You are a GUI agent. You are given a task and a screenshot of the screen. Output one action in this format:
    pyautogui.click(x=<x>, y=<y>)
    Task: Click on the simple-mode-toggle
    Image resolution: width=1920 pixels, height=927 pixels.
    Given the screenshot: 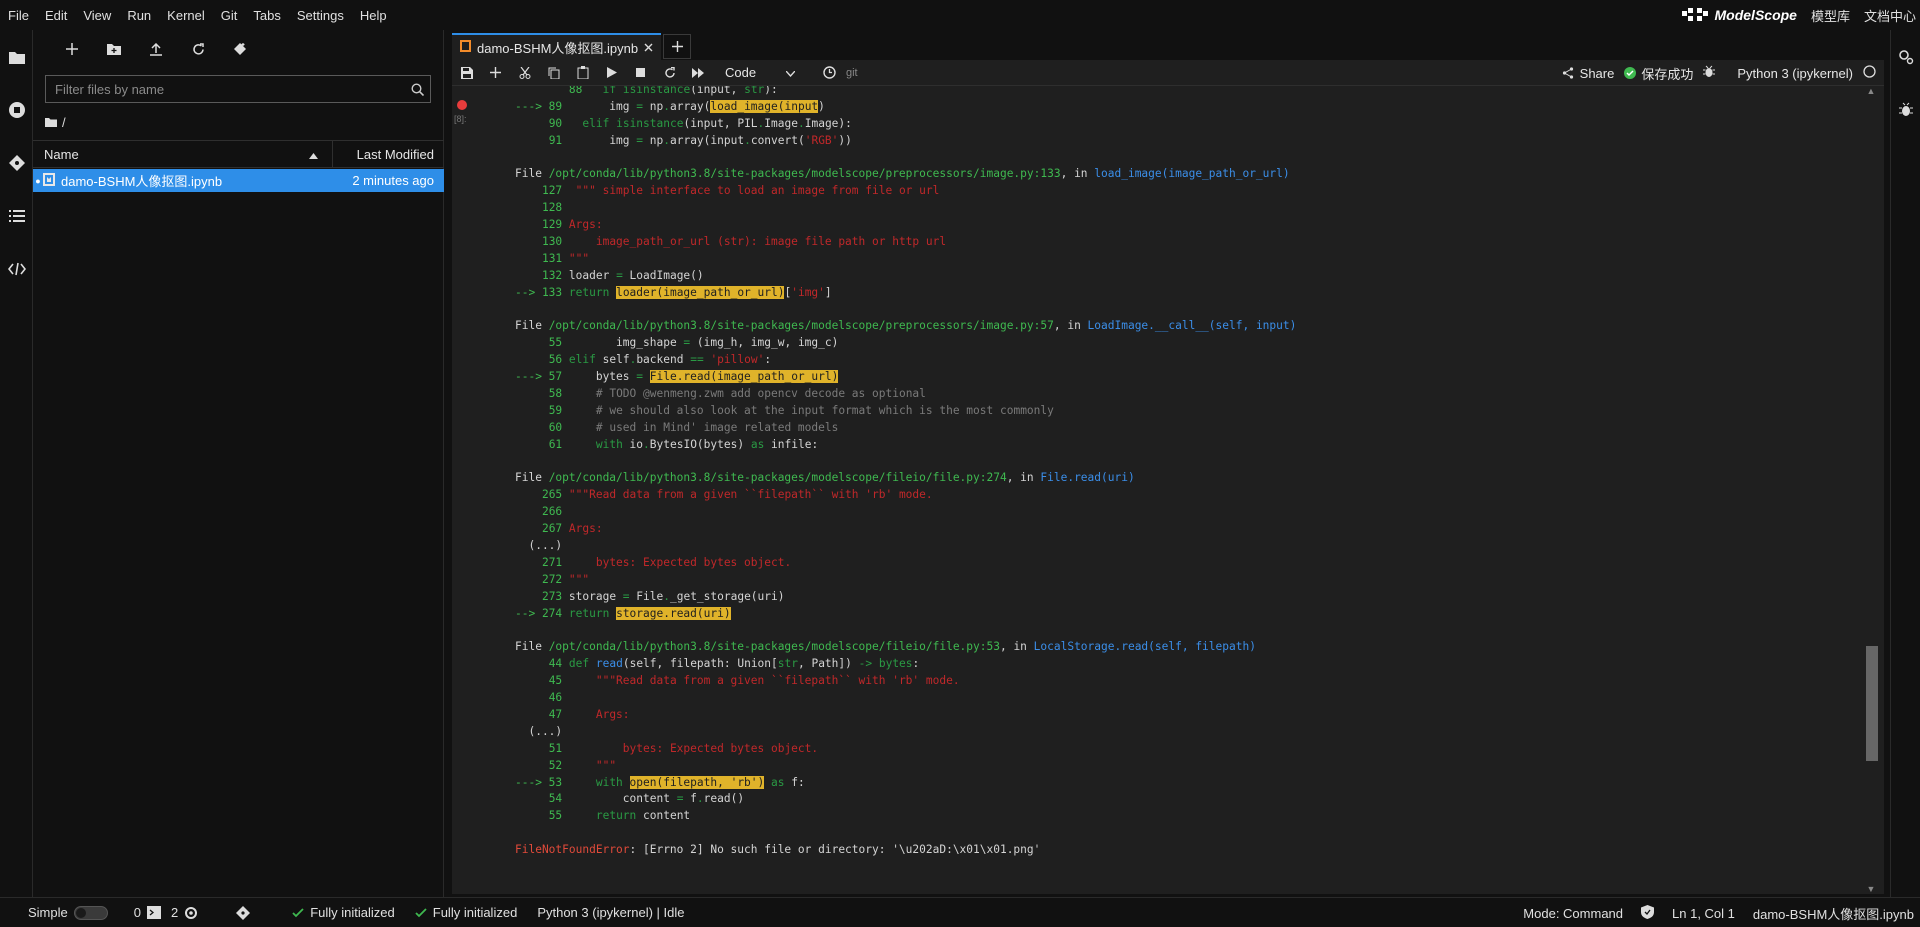 What is the action you would take?
    pyautogui.click(x=90, y=912)
    